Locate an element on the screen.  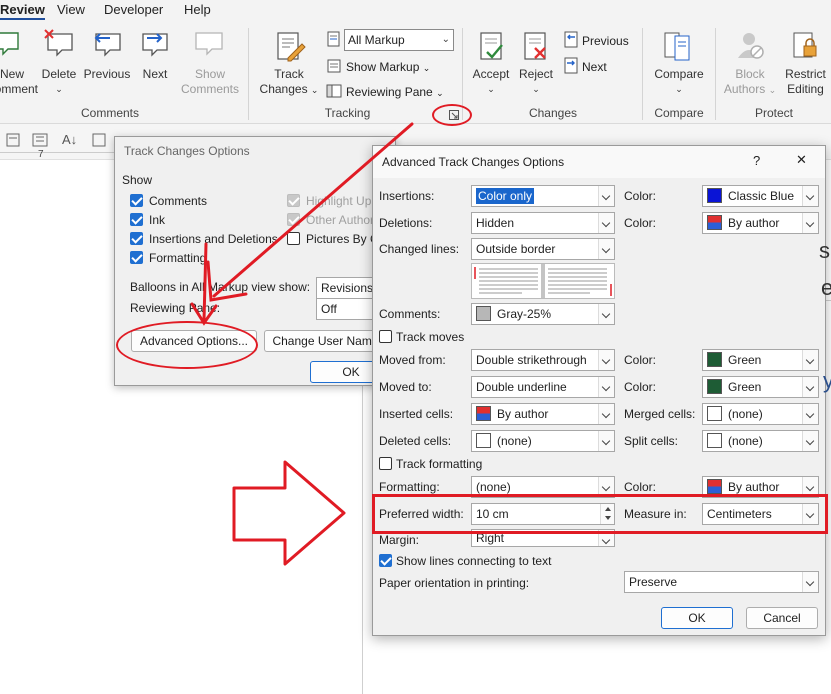
next-comment-button: Next is located at coordinates (155, 74).